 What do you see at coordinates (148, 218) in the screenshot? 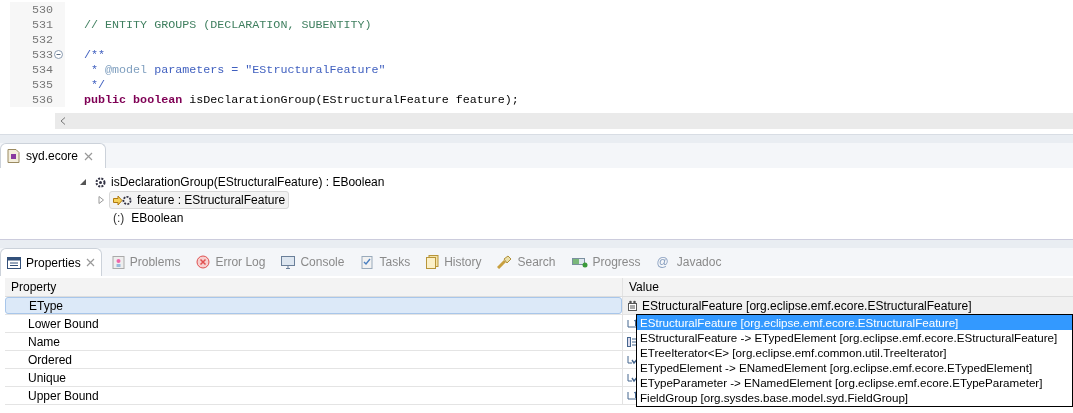
I see `tree-item: (:) EBoolean` at bounding box center [148, 218].